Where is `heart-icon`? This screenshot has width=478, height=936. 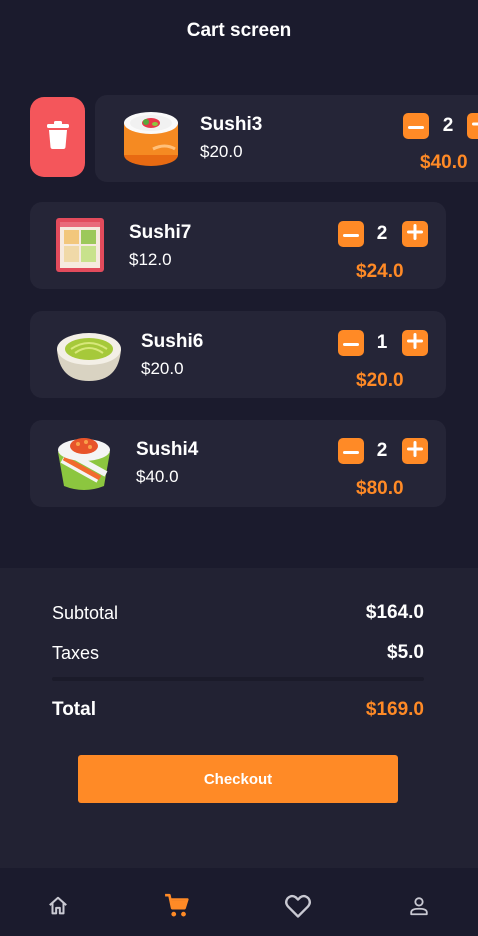 heart-icon is located at coordinates (298, 908).